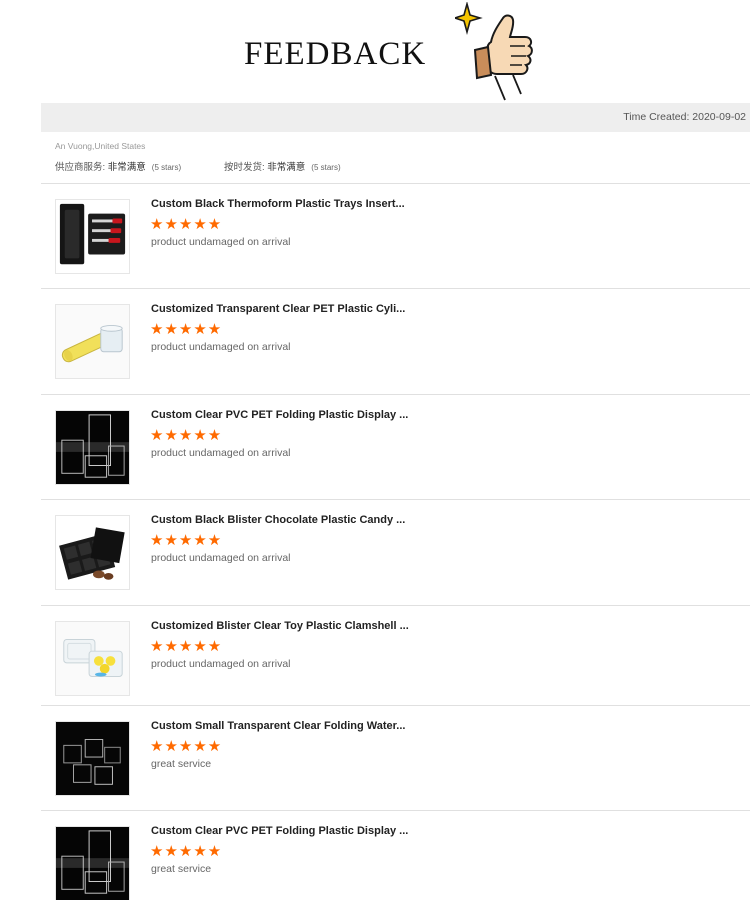  What do you see at coordinates (335, 54) in the screenshot?
I see `page-title: FEEDBACK` at bounding box center [335, 54].